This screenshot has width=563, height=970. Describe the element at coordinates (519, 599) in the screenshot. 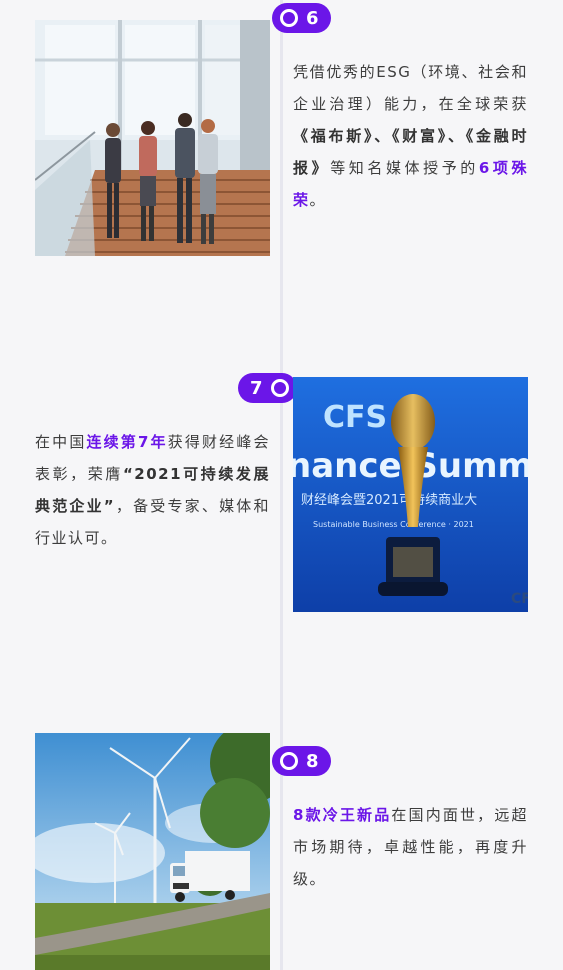

I see `corner-logo: CF` at that location.